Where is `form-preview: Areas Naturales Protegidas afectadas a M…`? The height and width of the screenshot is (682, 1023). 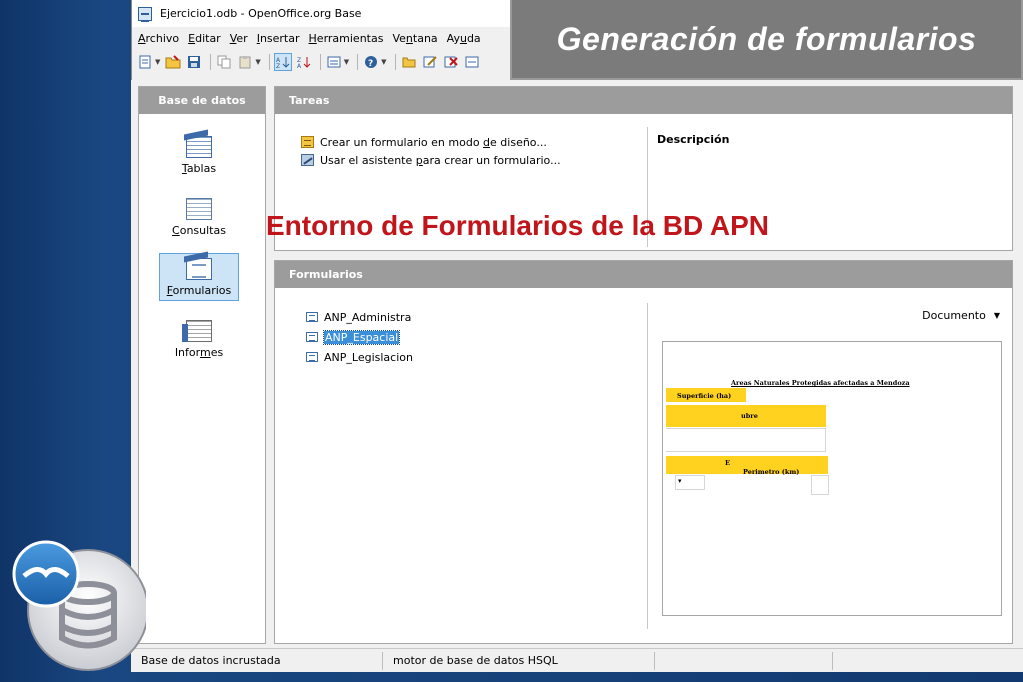
form-preview: Areas Naturales Protegidas afectadas a M… is located at coordinates (832, 478).